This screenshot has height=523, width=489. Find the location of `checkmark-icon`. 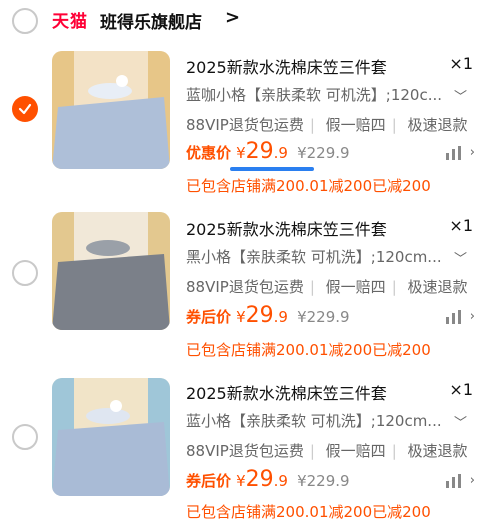

checkmark-icon is located at coordinates (25, 109).